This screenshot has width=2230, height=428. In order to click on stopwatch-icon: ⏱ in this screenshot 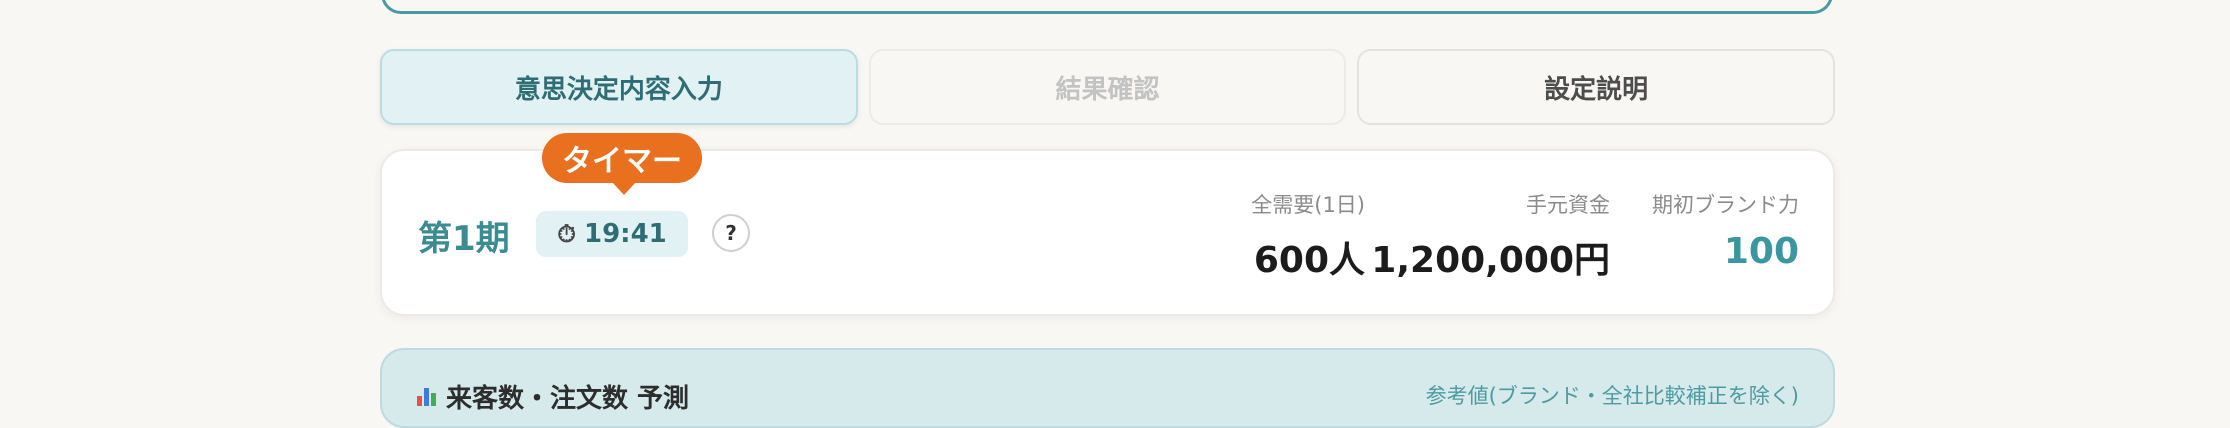, I will do `click(566, 234)`.